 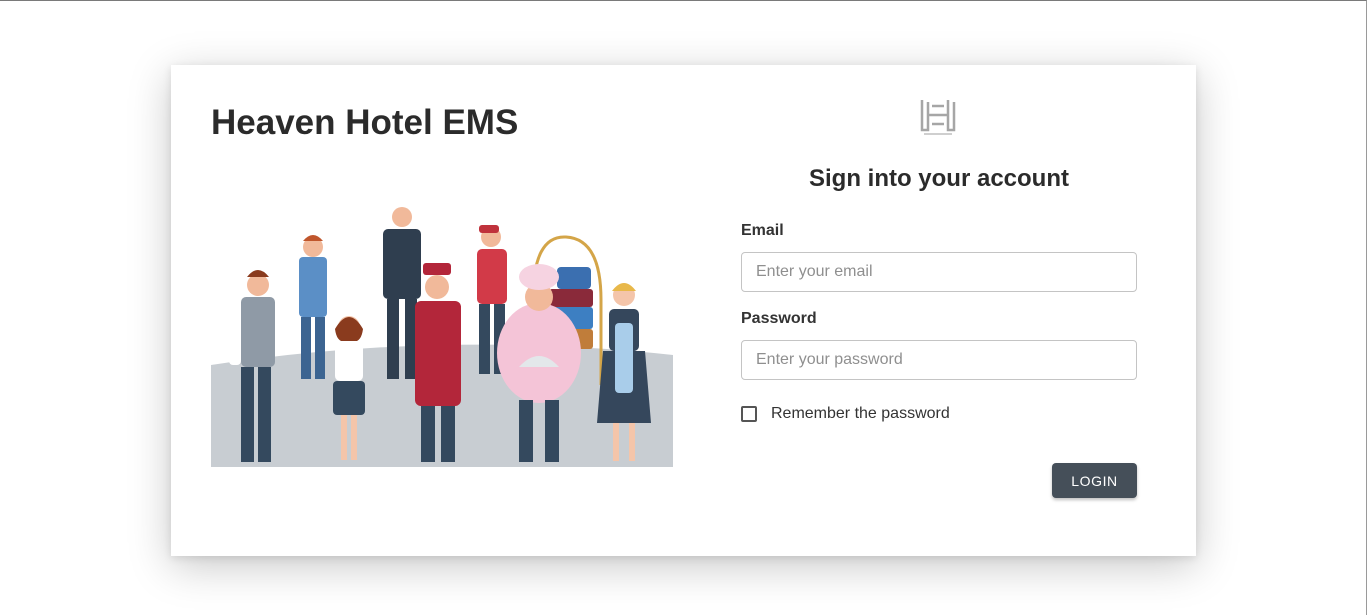 I want to click on app-title: Heaven Hotel EMS, so click(x=365, y=122).